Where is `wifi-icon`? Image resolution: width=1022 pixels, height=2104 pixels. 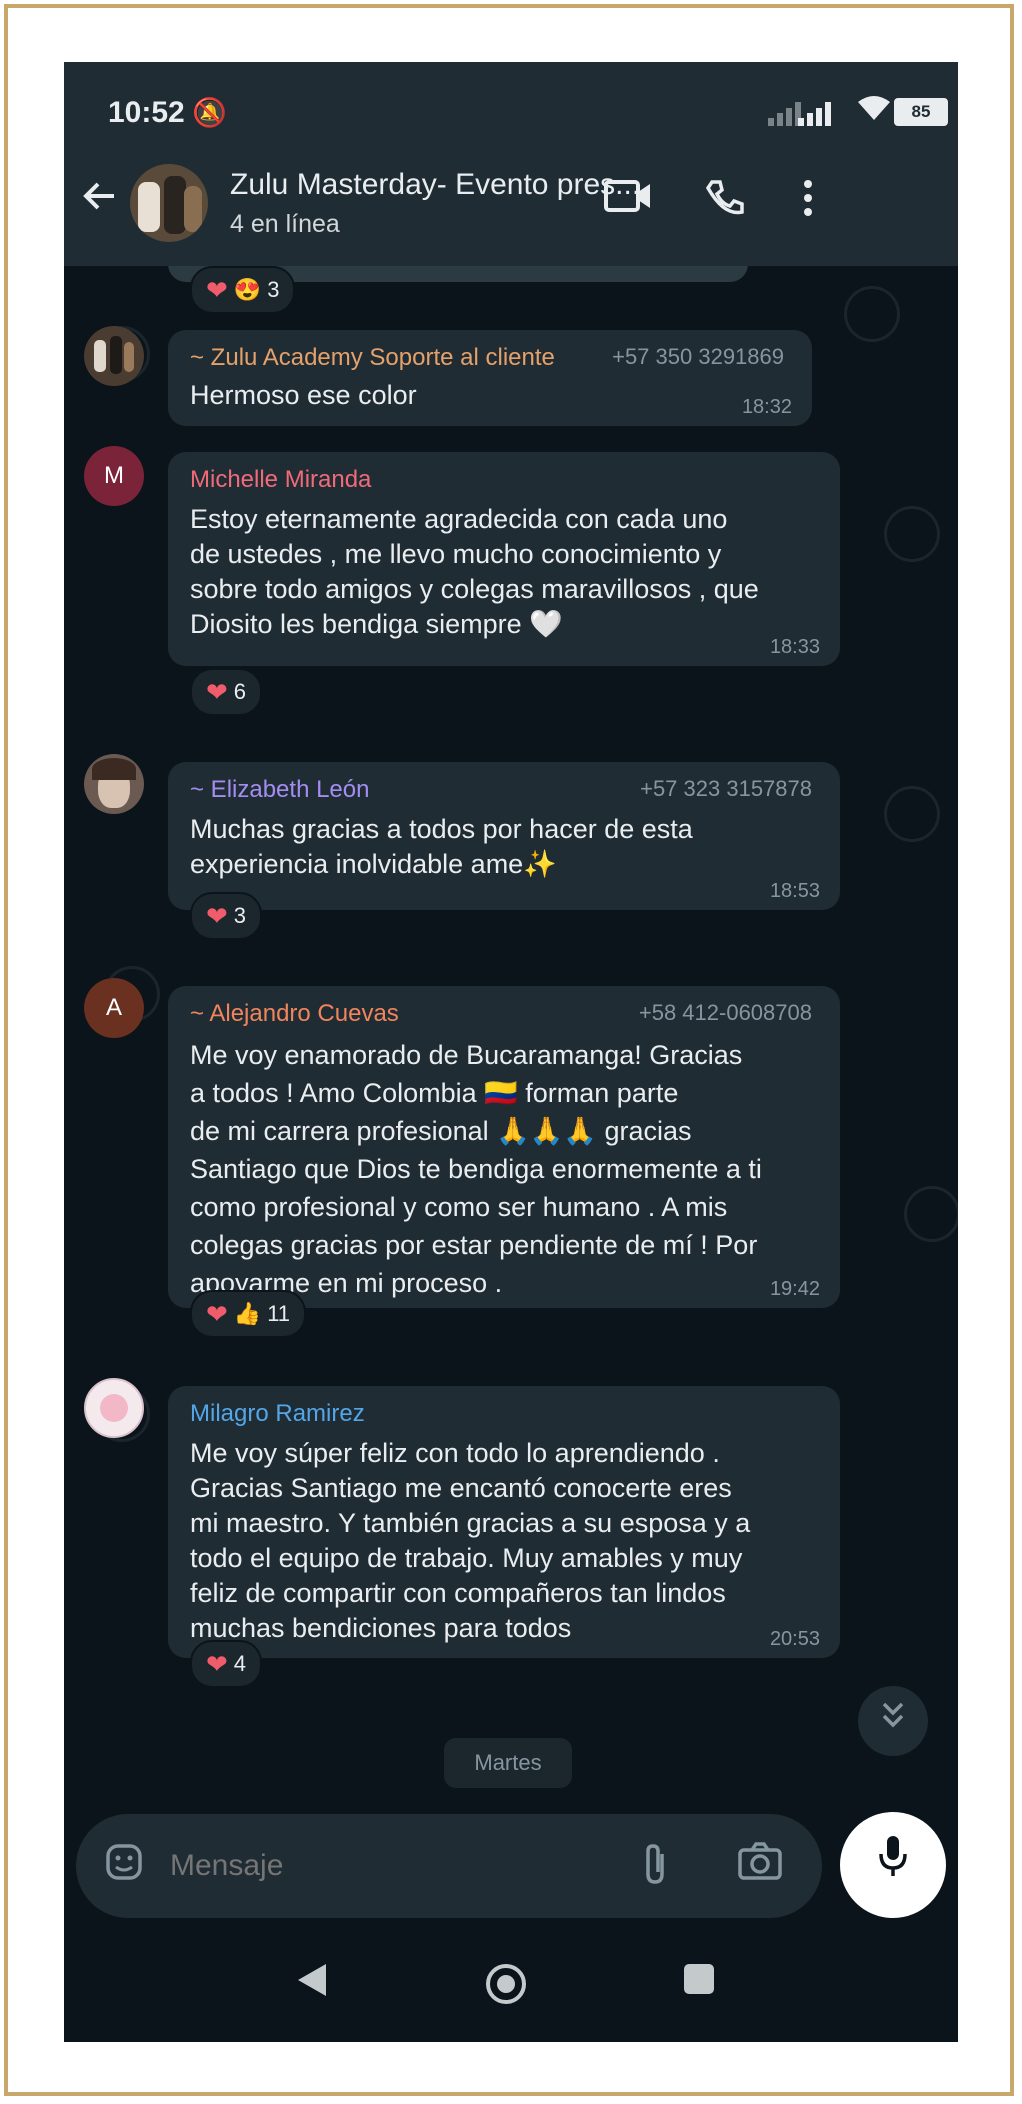
wifi-icon is located at coordinates (874, 112).